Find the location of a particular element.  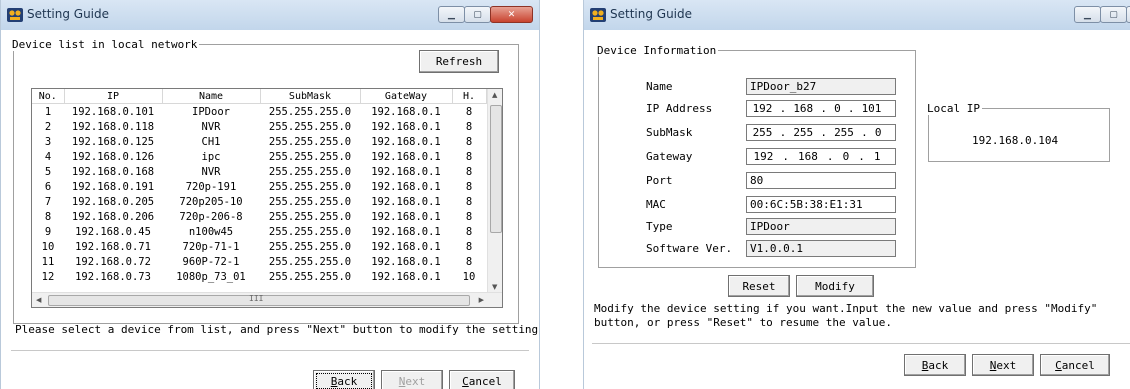

local-ip-group-label: Local IP is located at coordinates (953, 108).